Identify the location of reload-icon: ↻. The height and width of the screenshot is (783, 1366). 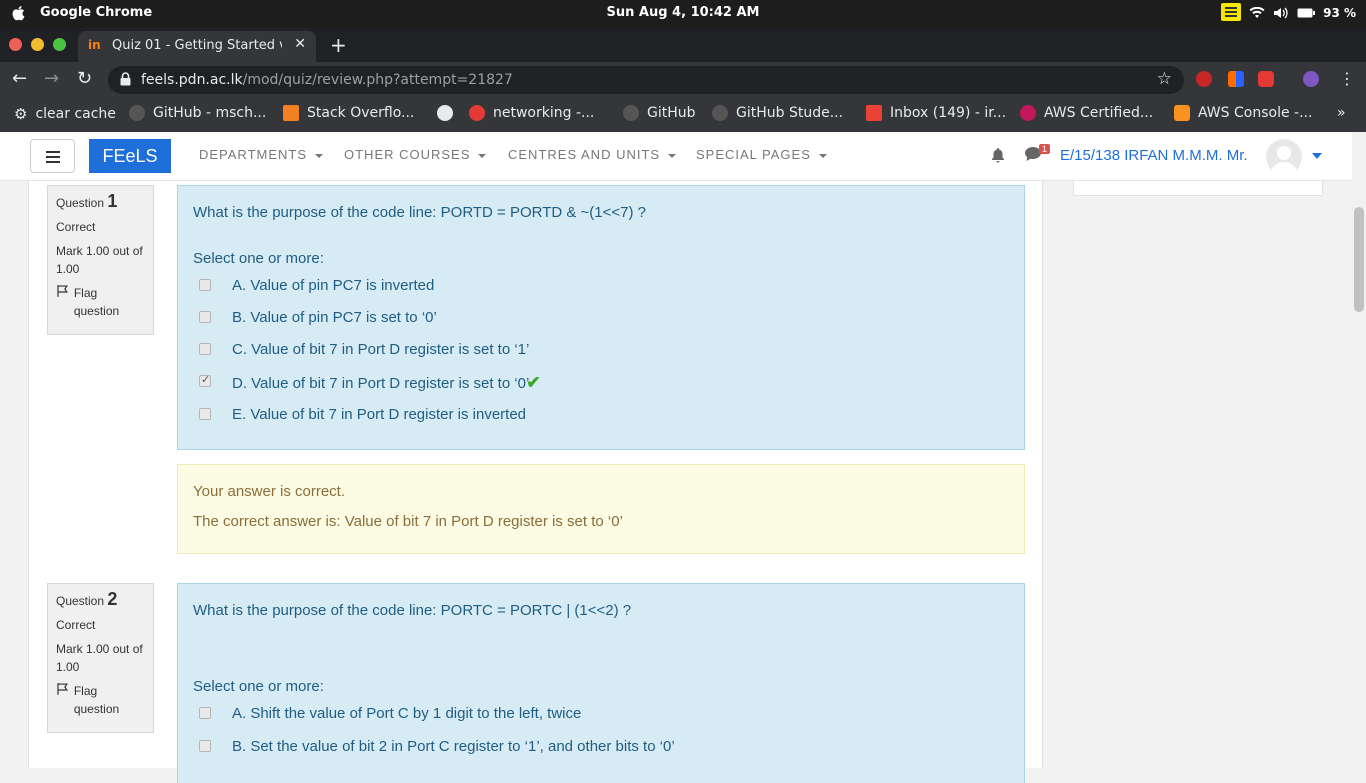
(84, 78).